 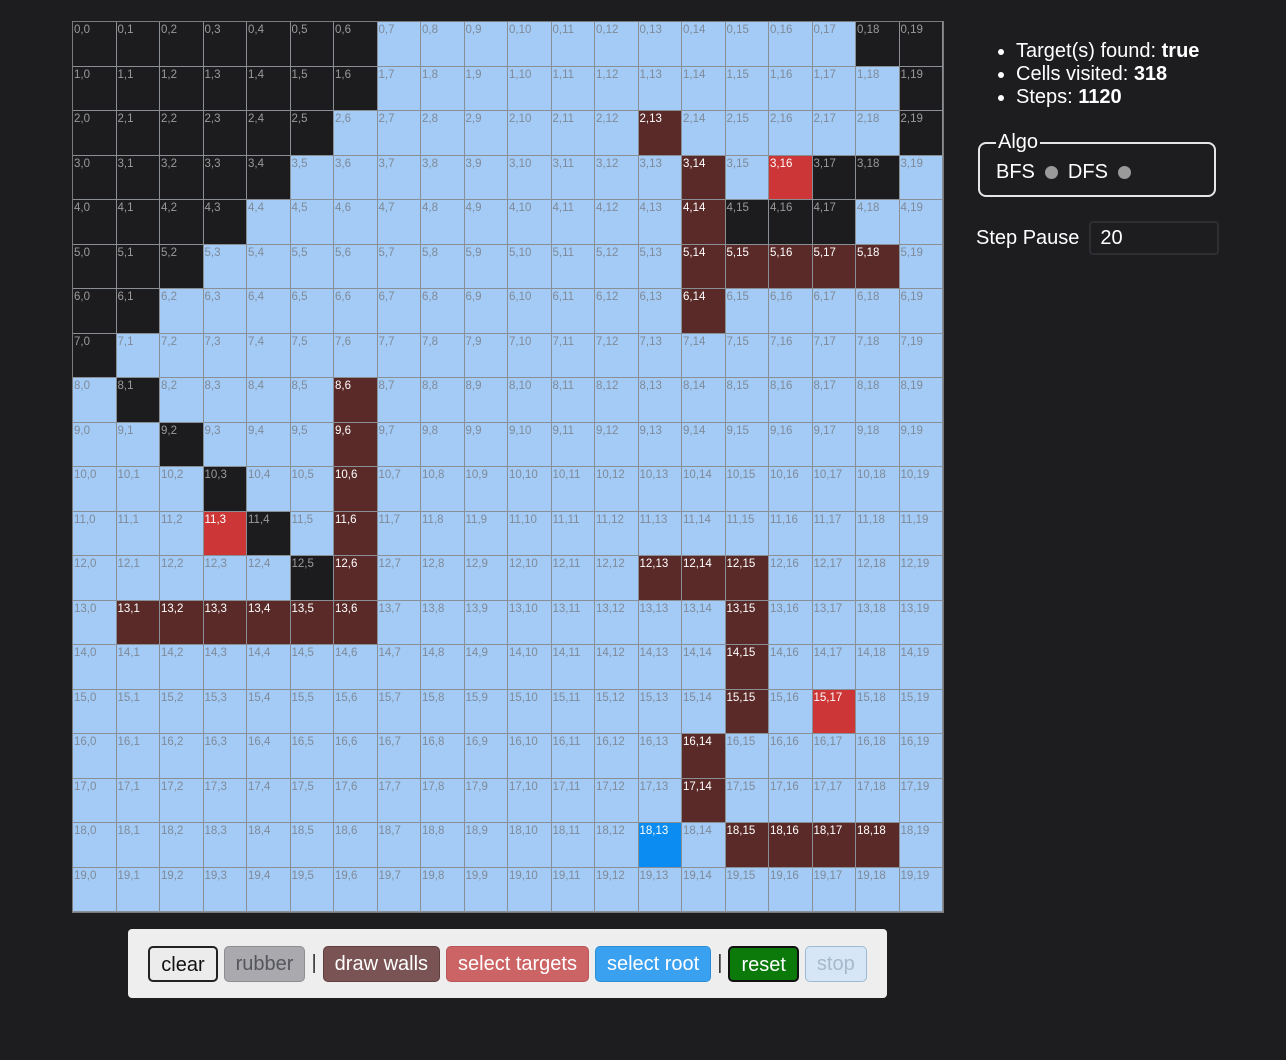 What do you see at coordinates (878, 355) in the screenshot?
I see `grid-cell: 7,18` at bounding box center [878, 355].